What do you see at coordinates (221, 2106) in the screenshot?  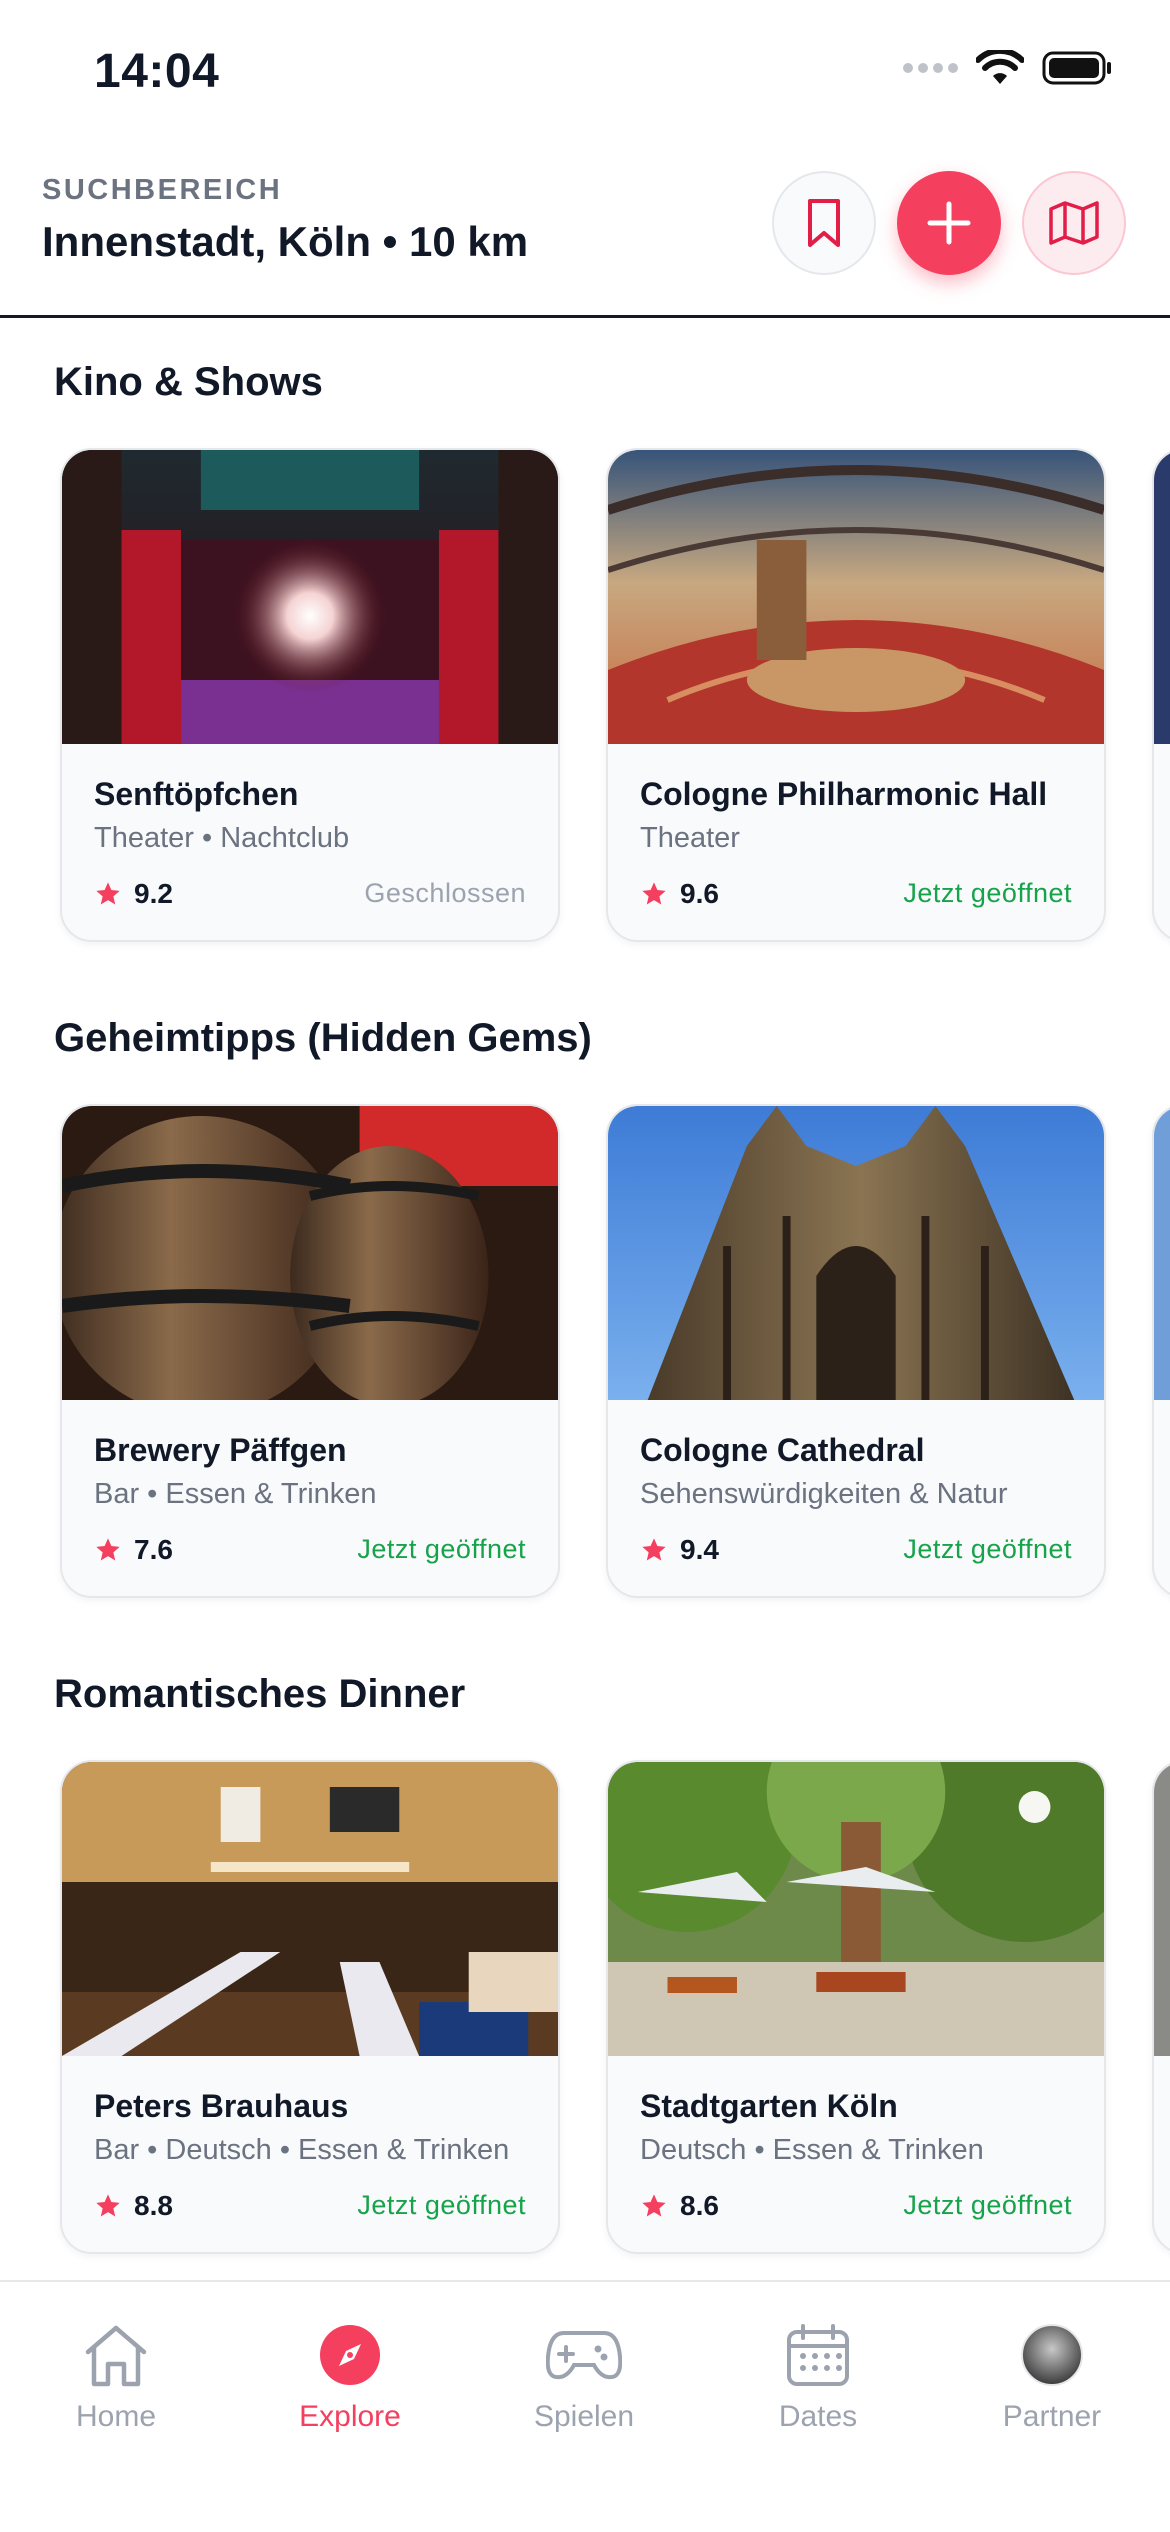 I see `place-name: Peters Brauhaus` at bounding box center [221, 2106].